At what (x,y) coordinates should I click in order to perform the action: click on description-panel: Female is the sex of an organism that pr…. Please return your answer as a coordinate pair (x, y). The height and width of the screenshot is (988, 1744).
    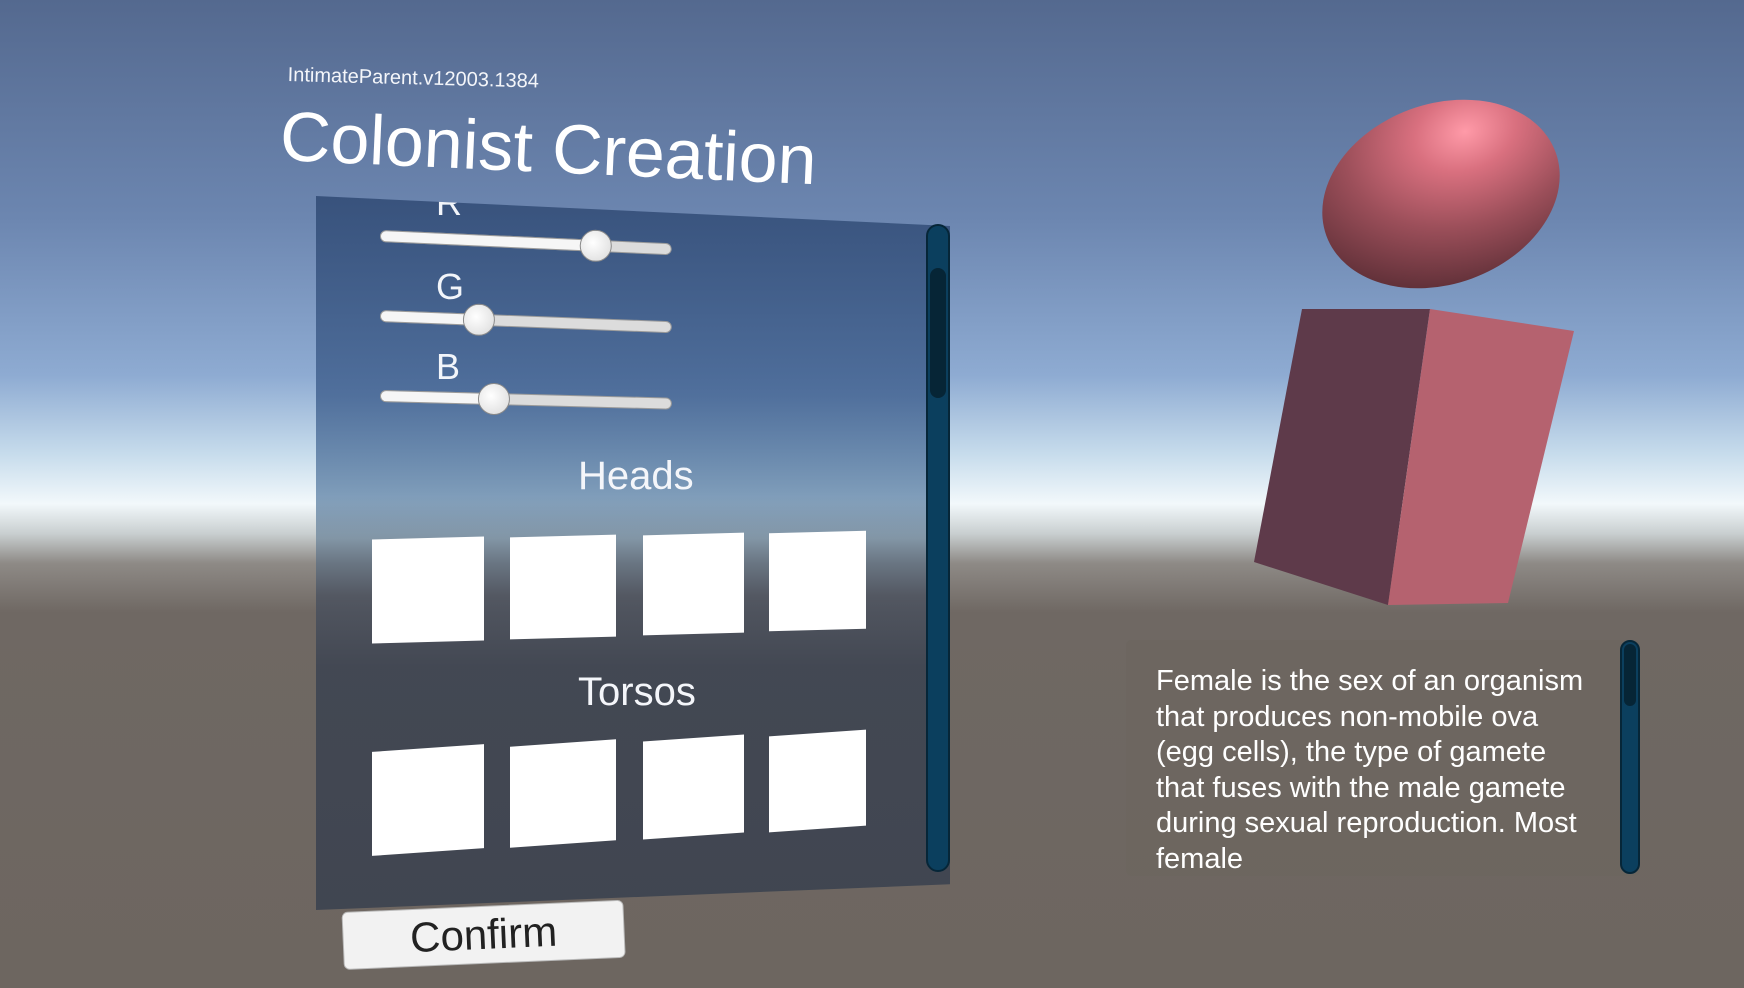
    Looking at the image, I should click on (1383, 758).